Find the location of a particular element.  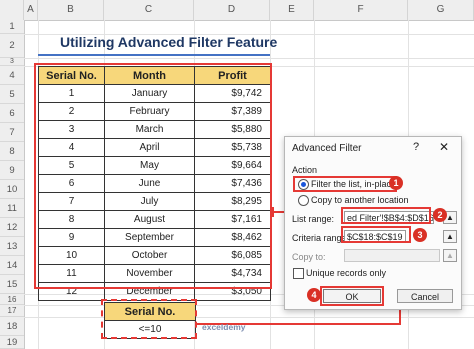

row-header: 11 is located at coordinates (12, 208).